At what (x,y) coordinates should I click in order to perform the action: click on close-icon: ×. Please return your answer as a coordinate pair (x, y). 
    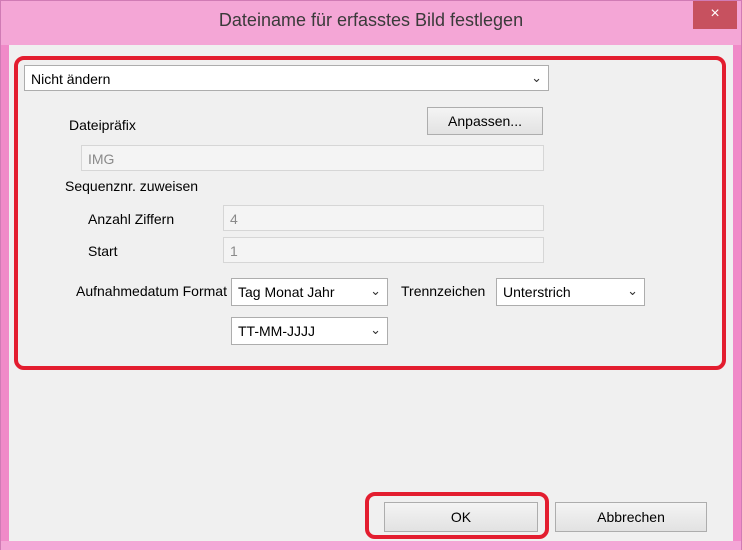
    Looking at the image, I should click on (715, 13).